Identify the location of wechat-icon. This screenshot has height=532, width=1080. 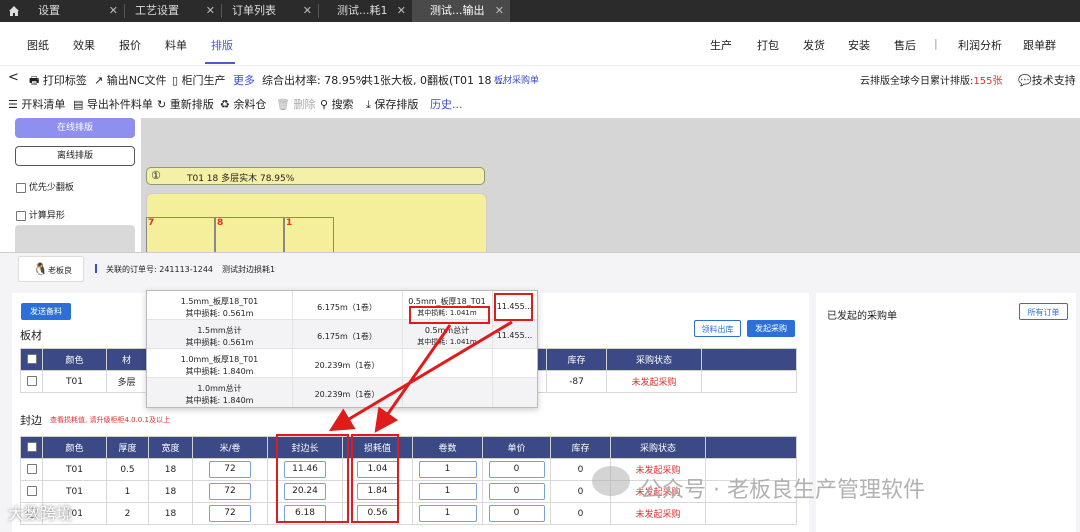
(611, 481).